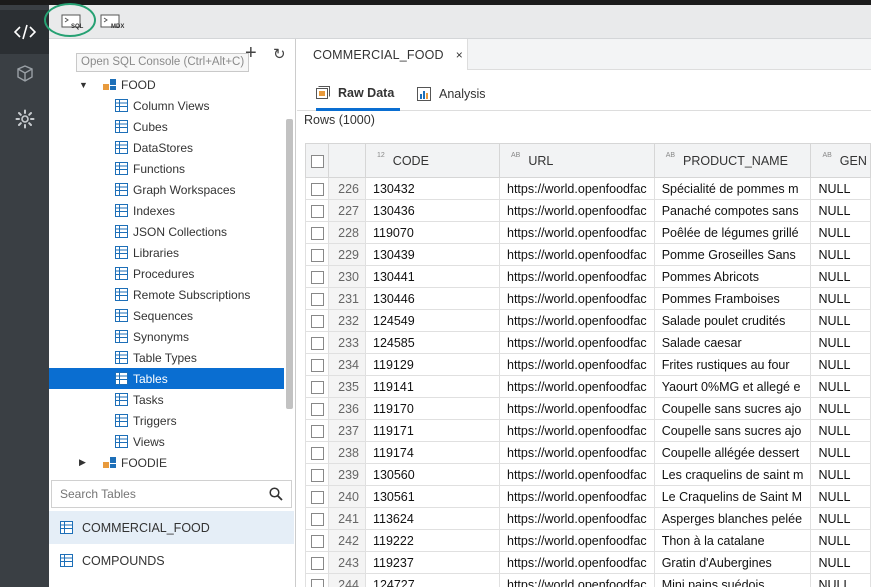 The width and height of the screenshot is (871, 587). Describe the element at coordinates (154, 273) in the screenshot. I see `tree-item-procedures: Procedures` at that location.